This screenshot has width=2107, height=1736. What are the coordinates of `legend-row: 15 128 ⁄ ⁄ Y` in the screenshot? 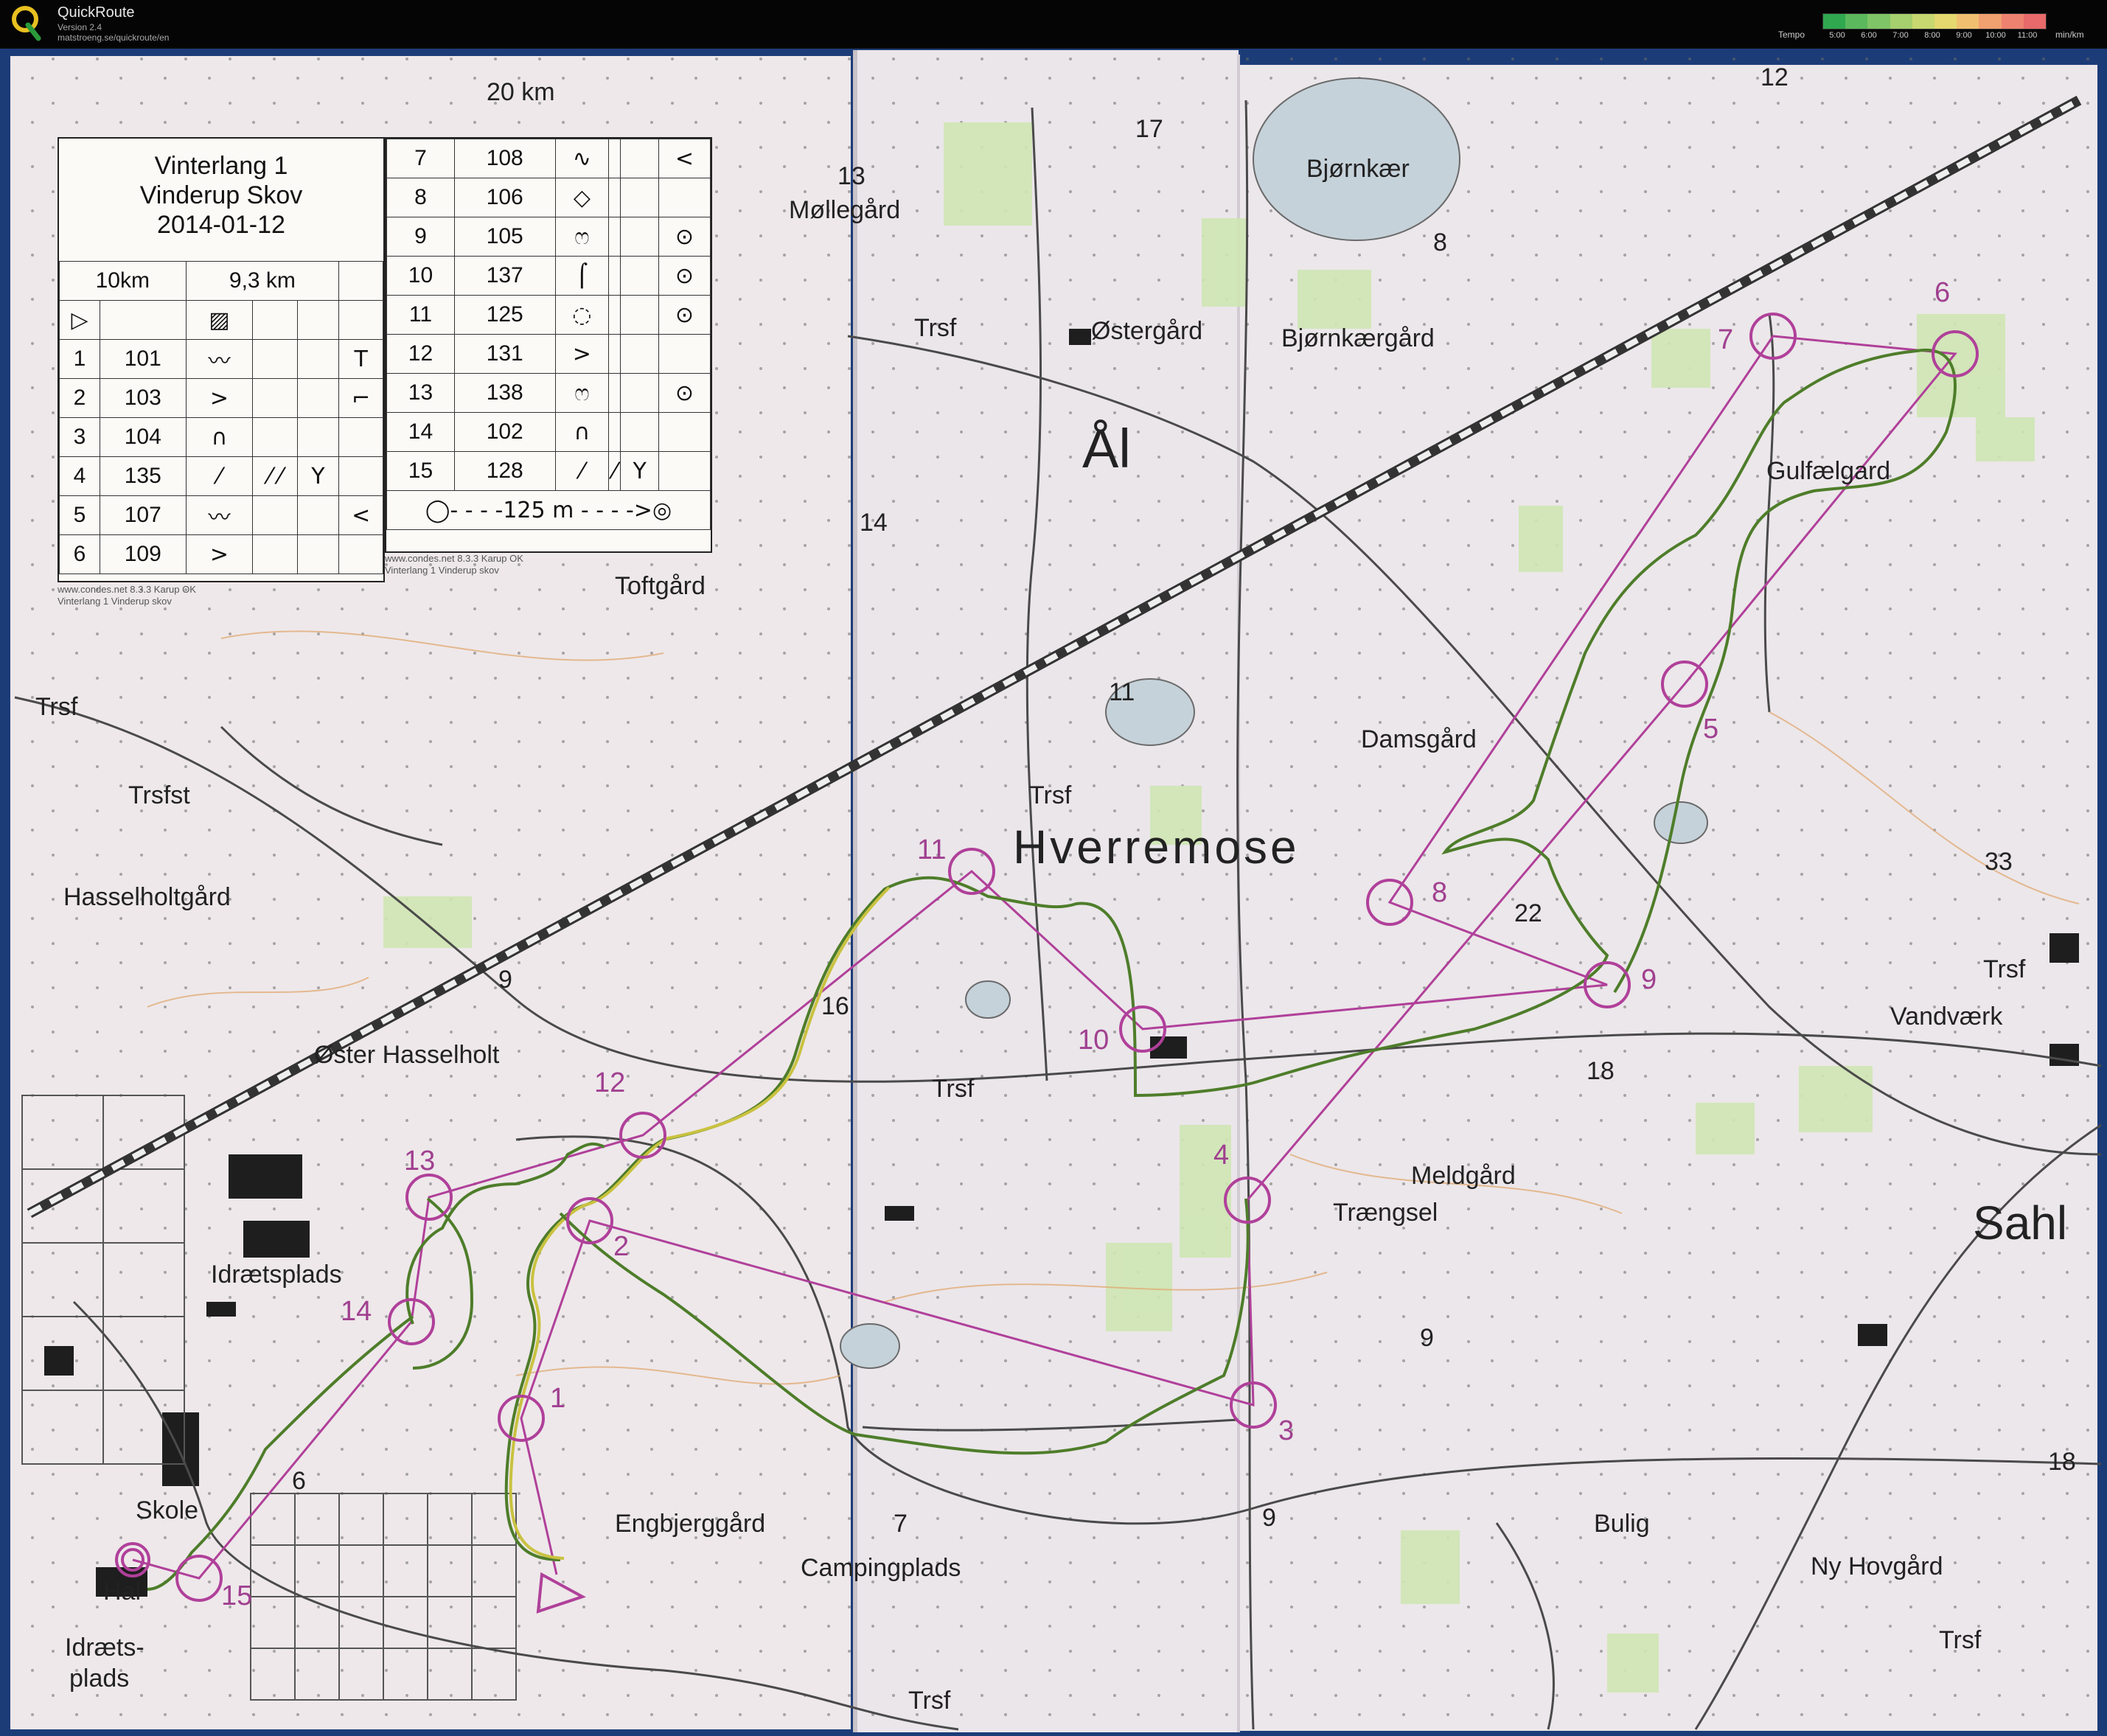 It's located at (548, 471).